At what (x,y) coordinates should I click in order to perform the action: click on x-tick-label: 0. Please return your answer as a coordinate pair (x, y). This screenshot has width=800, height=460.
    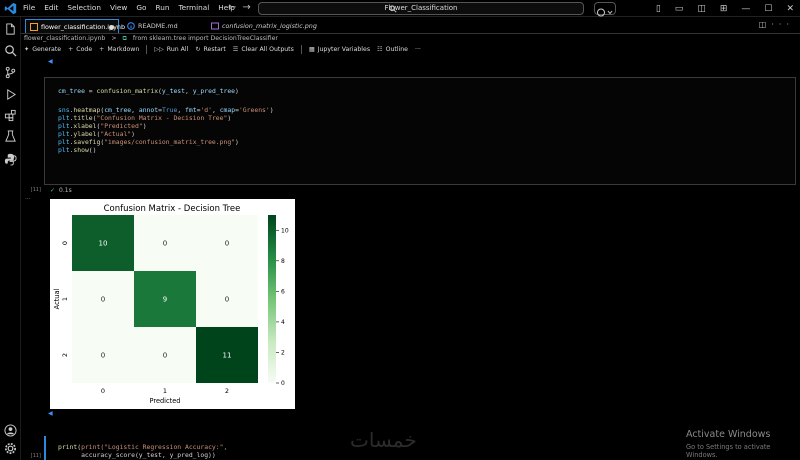
    Looking at the image, I should click on (103, 391).